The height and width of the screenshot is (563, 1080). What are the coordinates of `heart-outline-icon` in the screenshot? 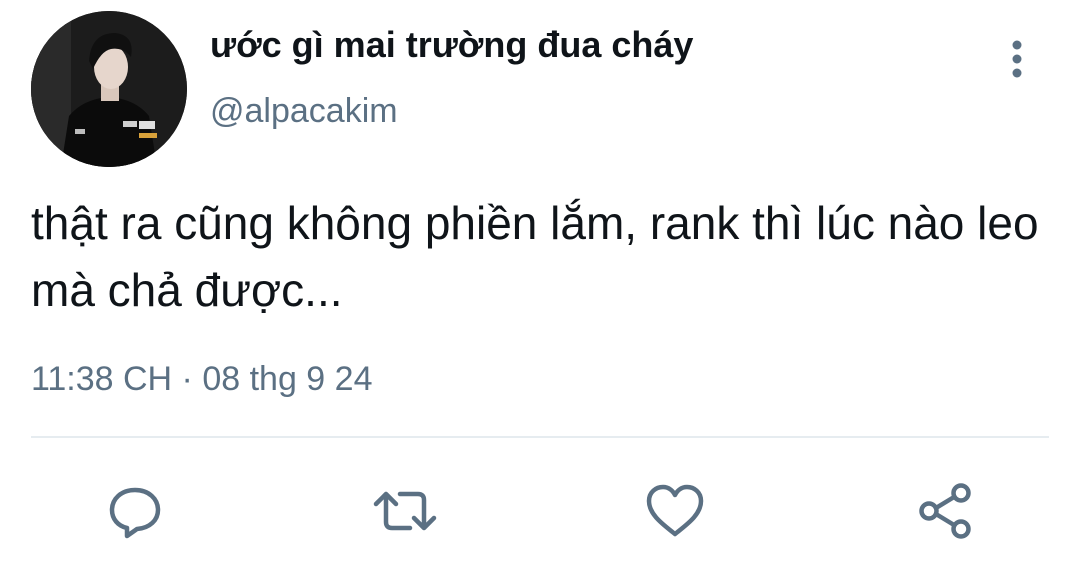 It's located at (675, 510).